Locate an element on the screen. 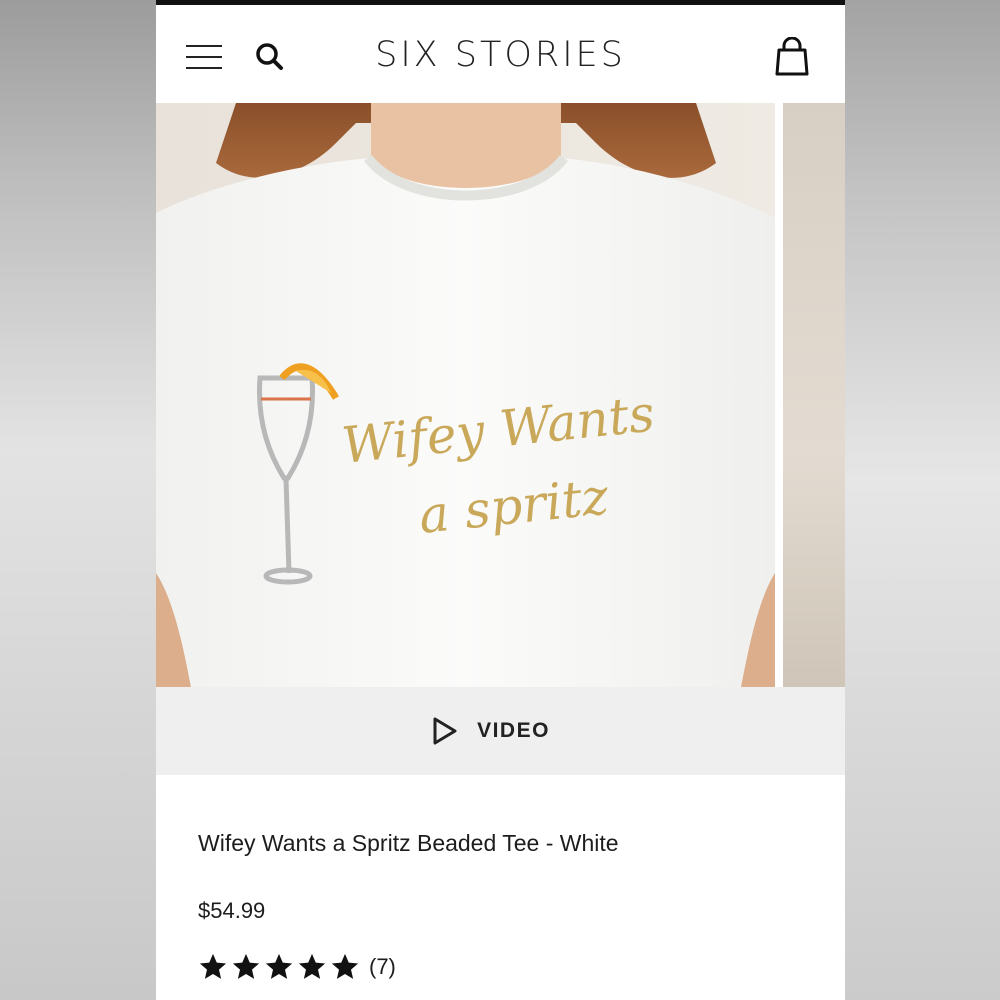 This screenshot has width=1000, height=1000. play-icon is located at coordinates (445, 731).